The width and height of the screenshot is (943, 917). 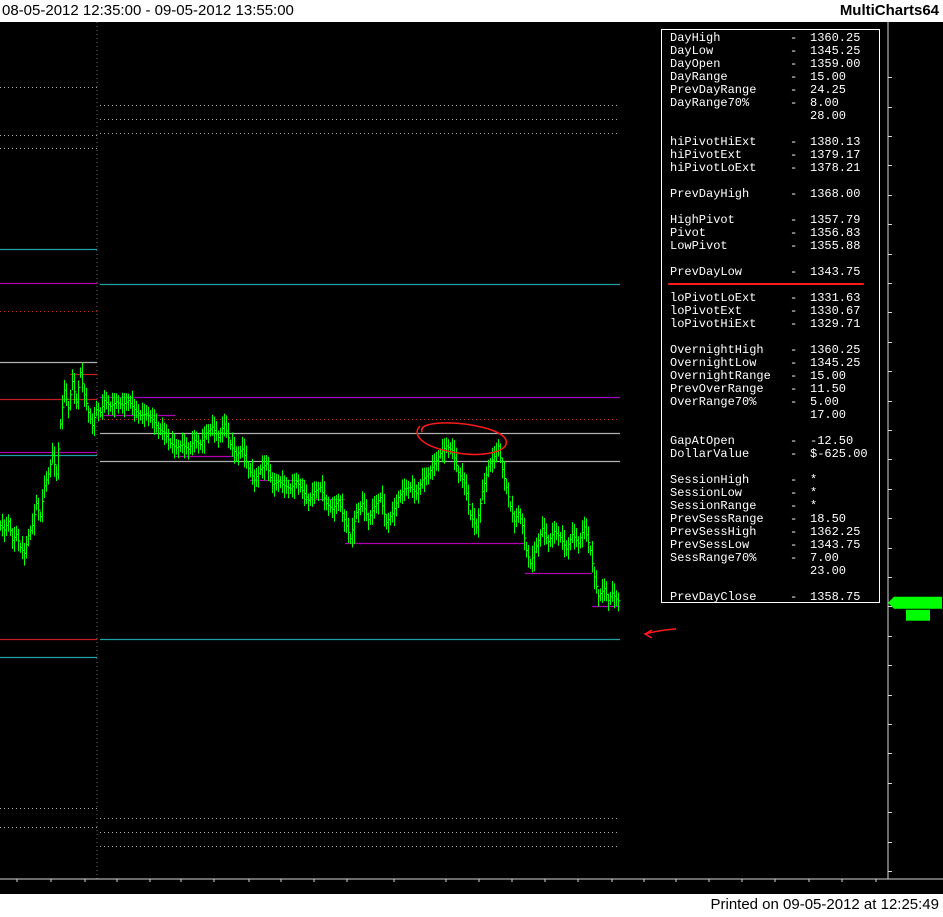 I want to click on panel-row-value: 1368.00, so click(x=835, y=194).